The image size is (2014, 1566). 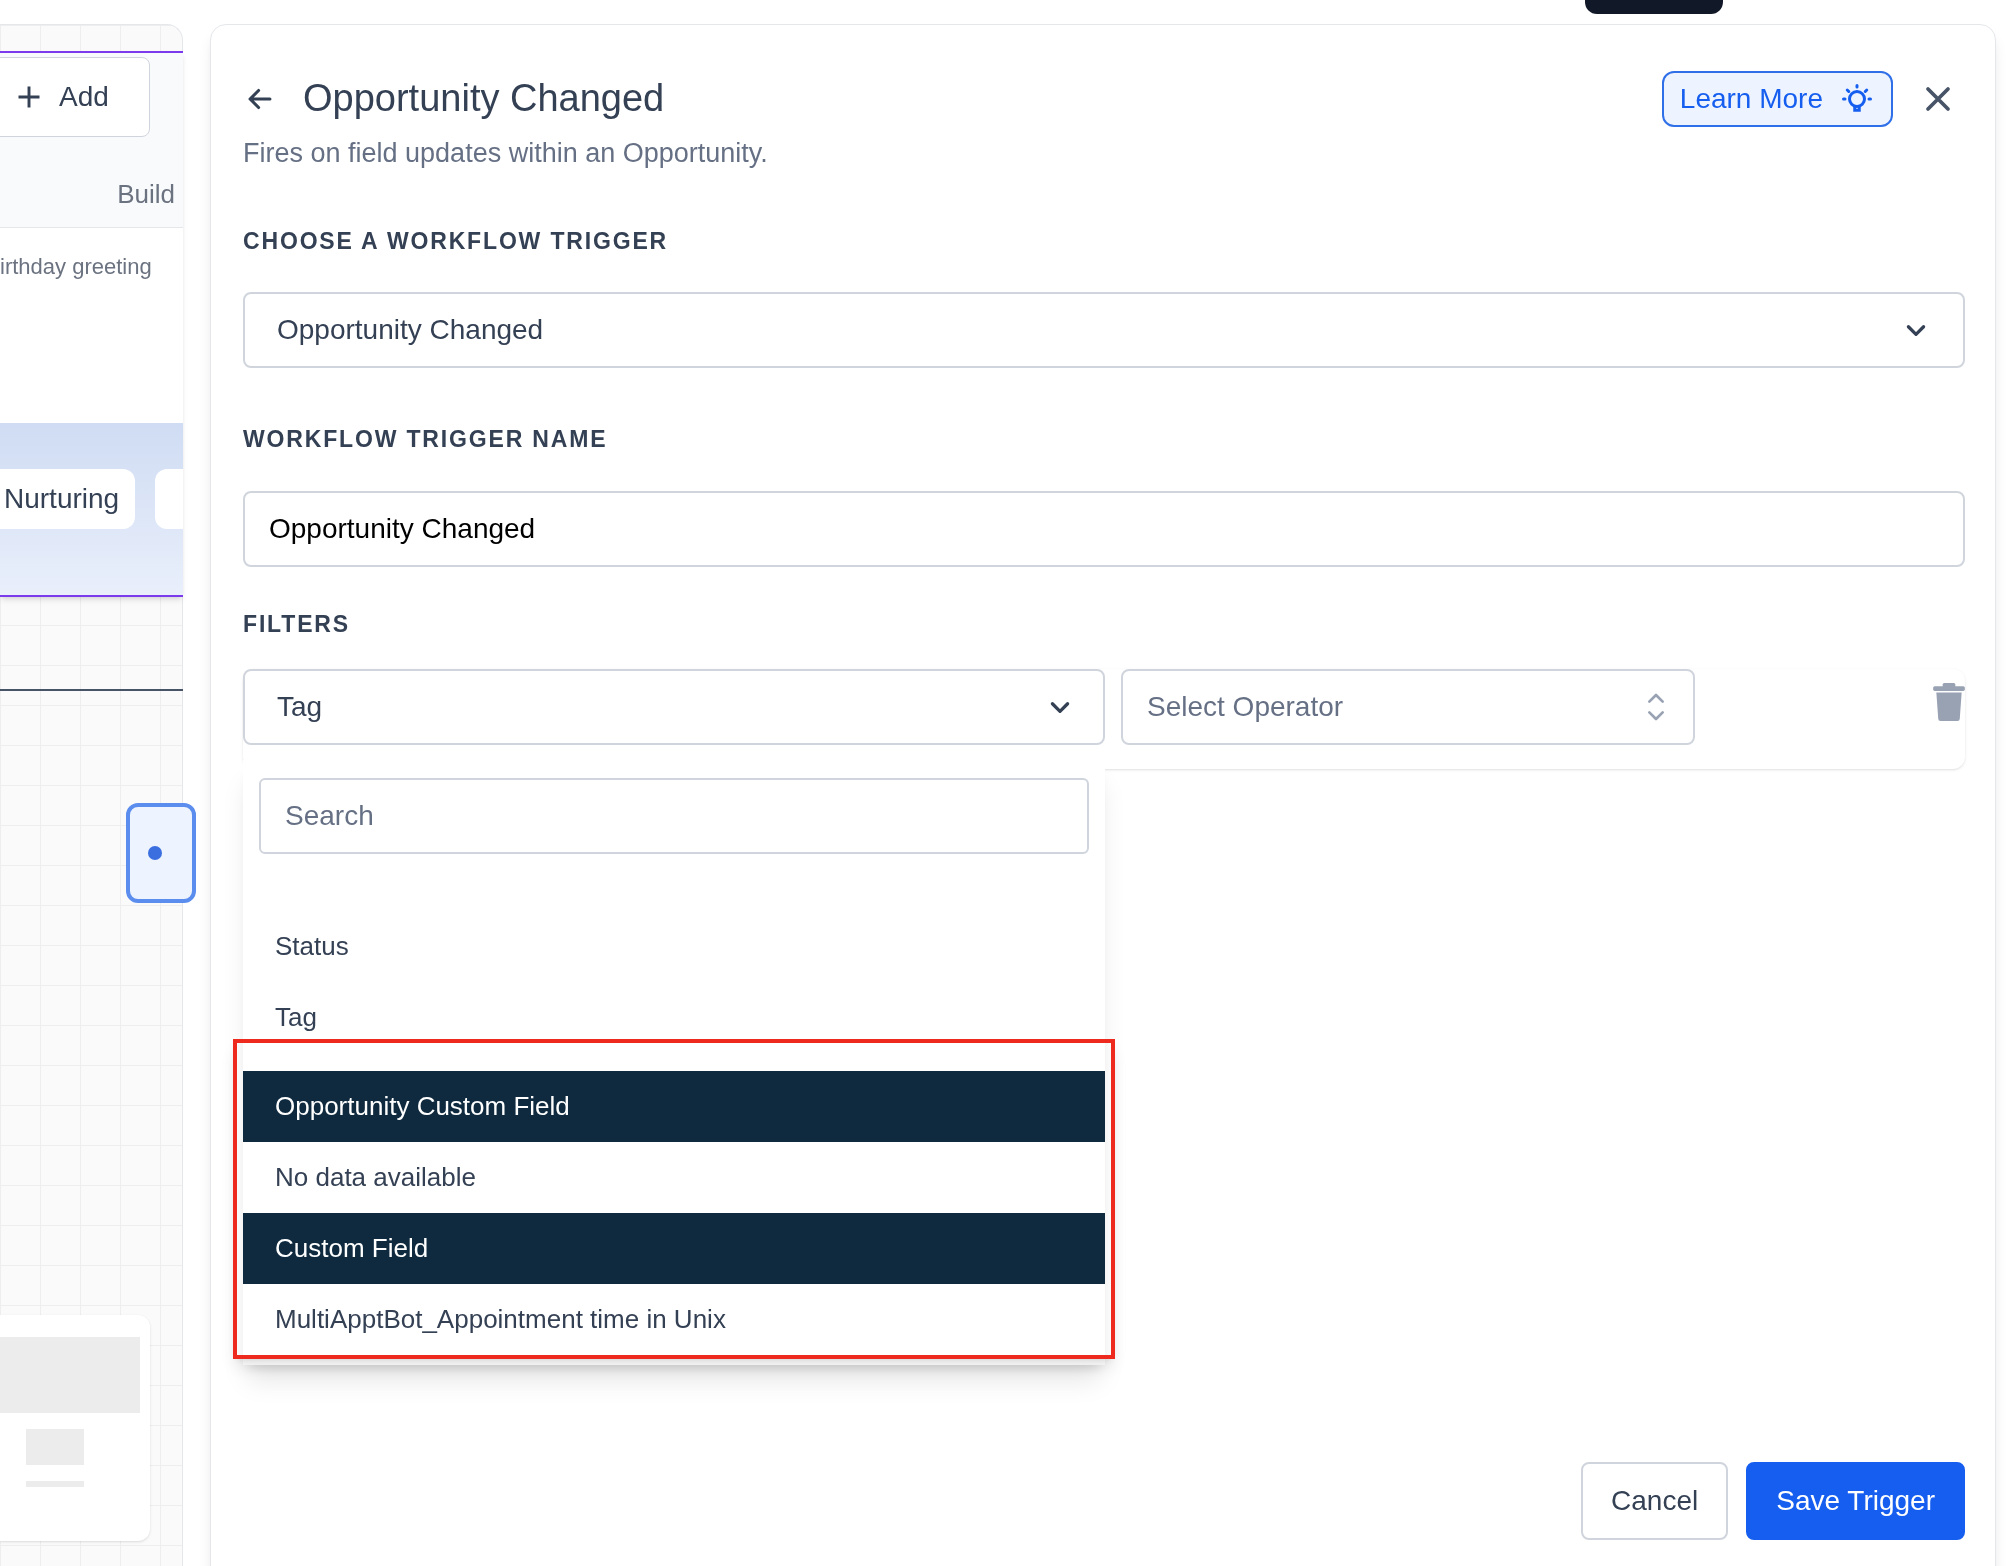 What do you see at coordinates (169, 499) in the screenshot?
I see `tag-chip` at bounding box center [169, 499].